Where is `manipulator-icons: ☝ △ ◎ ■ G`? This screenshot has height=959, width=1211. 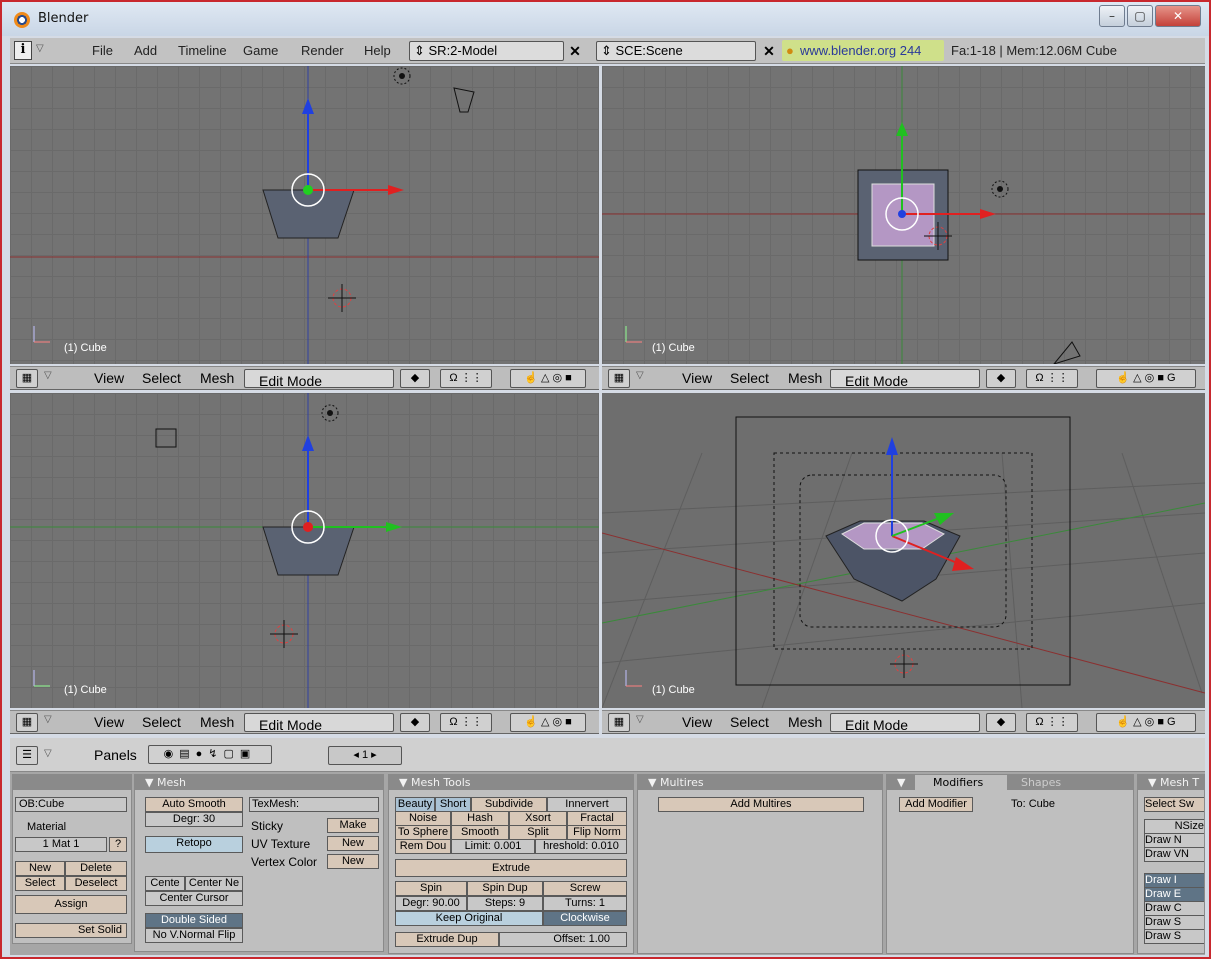
manipulator-icons: ☝ △ ◎ ■ G is located at coordinates (1146, 722).